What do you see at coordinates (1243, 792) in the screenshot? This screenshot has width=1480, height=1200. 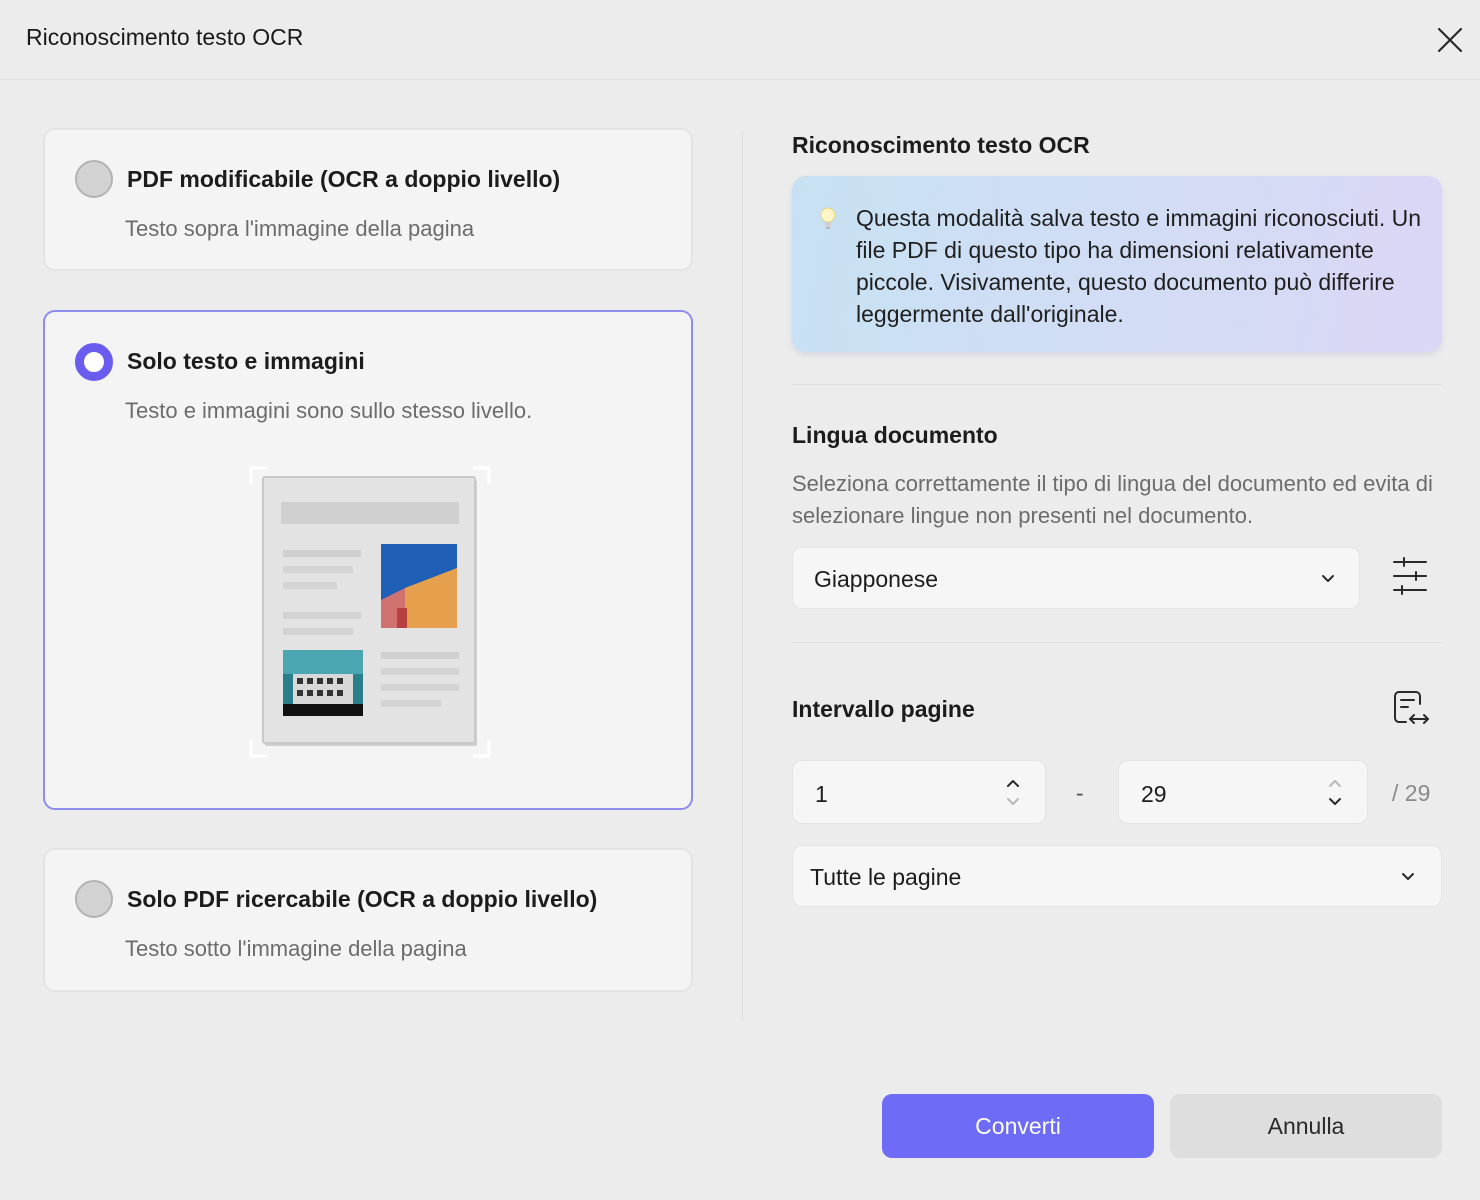 I see `page-to-input: 29` at bounding box center [1243, 792].